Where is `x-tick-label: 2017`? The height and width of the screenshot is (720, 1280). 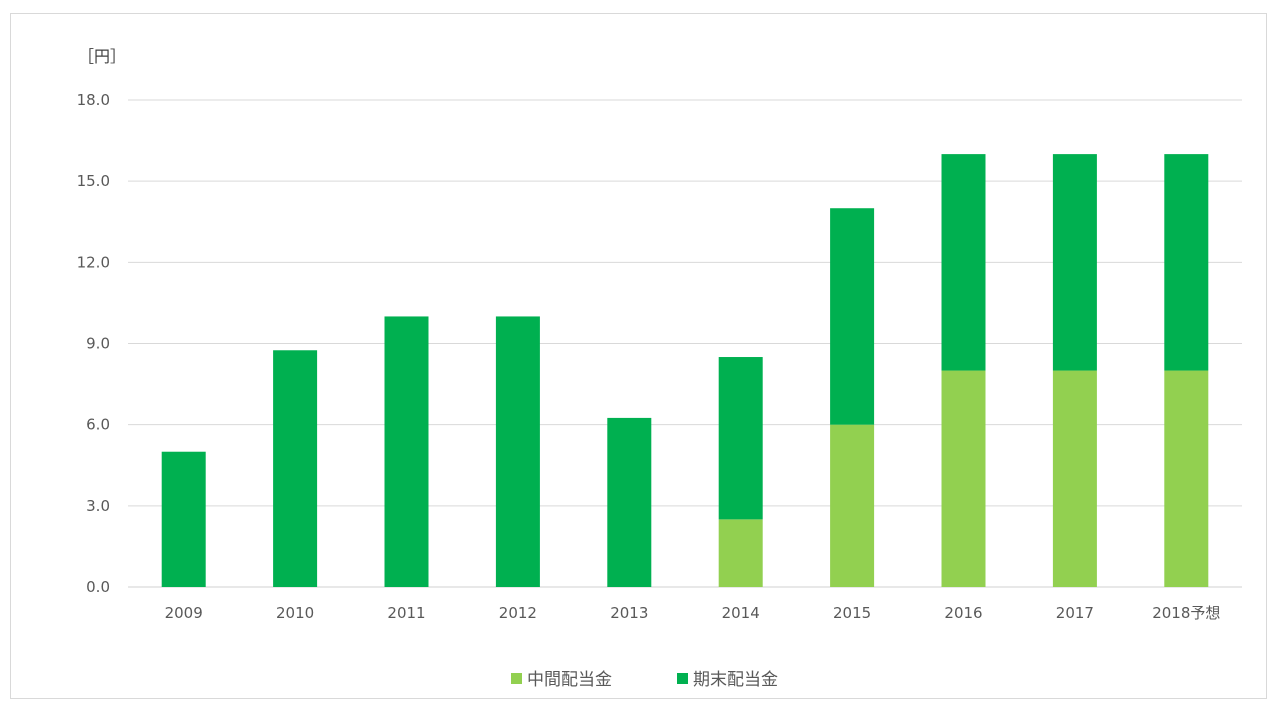
x-tick-label: 2017 is located at coordinates (1075, 613).